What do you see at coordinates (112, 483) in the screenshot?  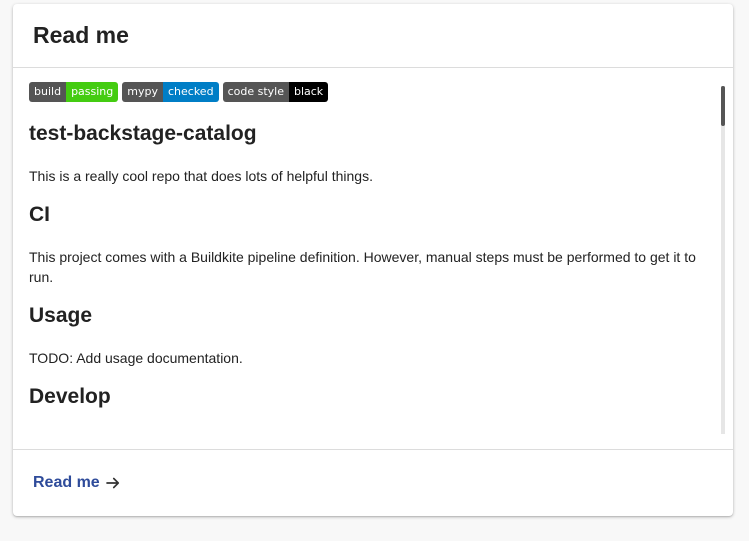 I see `arrow-right-icon` at bounding box center [112, 483].